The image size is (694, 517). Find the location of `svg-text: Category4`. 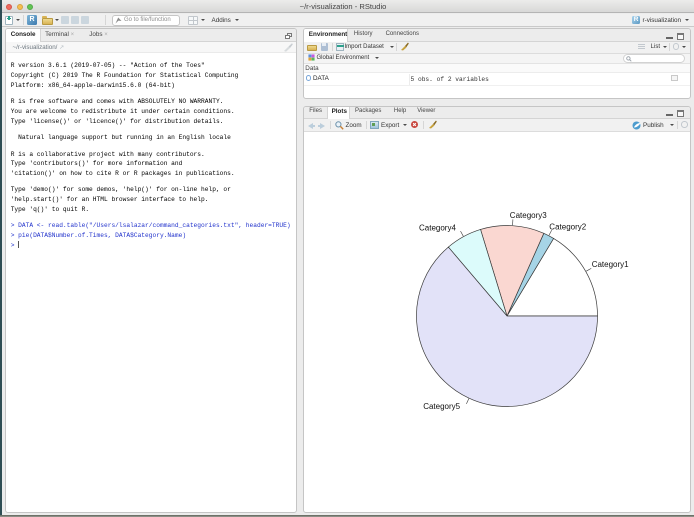

svg-text: Category4 is located at coordinates (437, 227).